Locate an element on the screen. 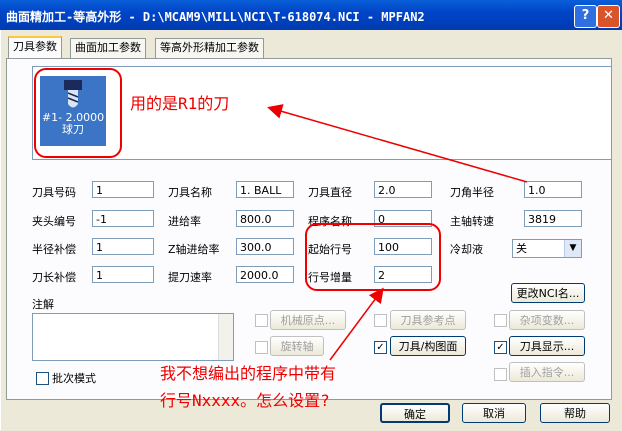  arrow-to-seq-fields is located at coordinates (356, 324).